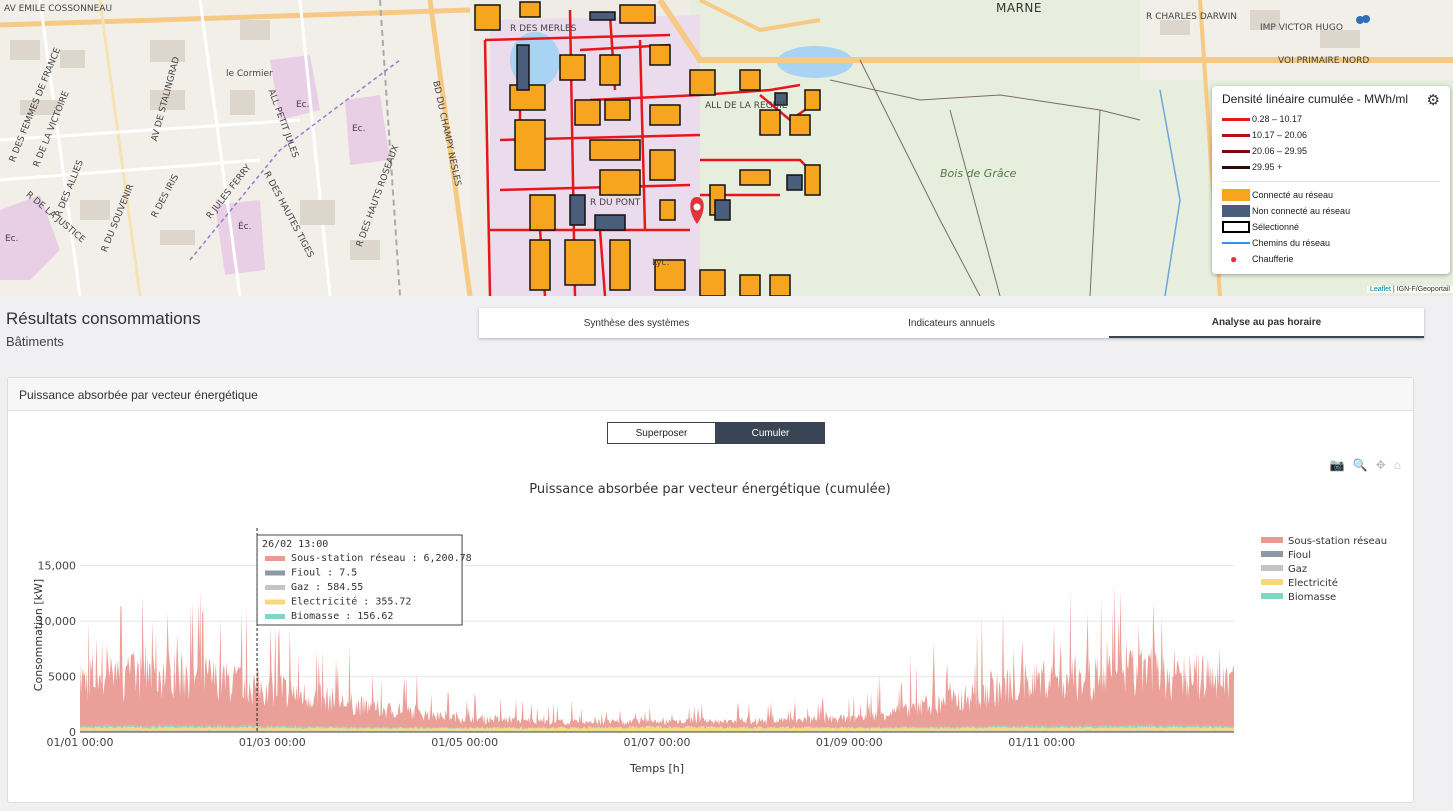 The height and width of the screenshot is (811, 1453). I want to click on map-label-street: IMP VICTOR HUGO, so click(1301, 28).